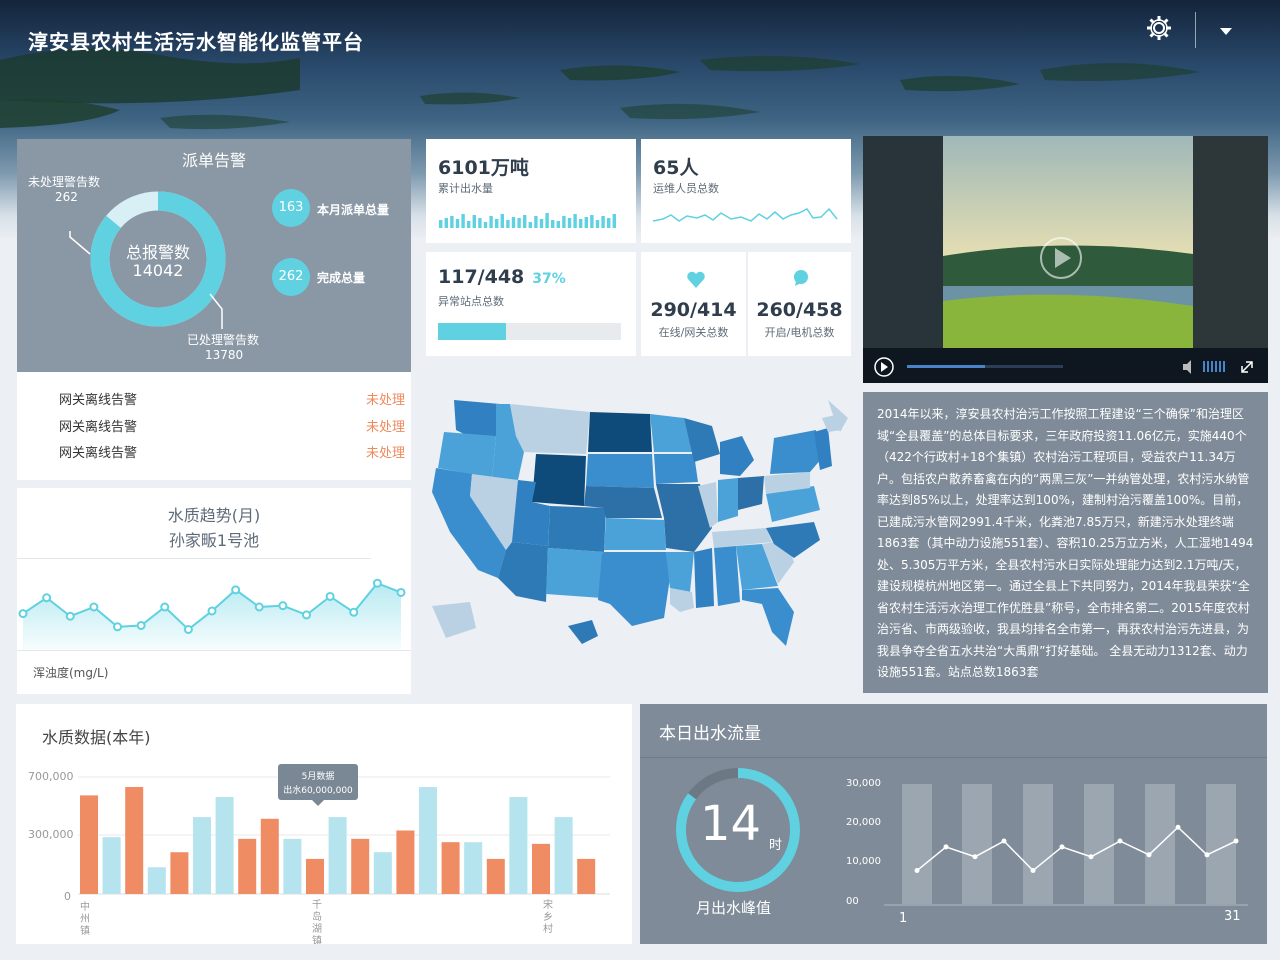 This screenshot has width=1280, height=960. I want to click on abnormal-card: 117/448 37% 异常站点总数, so click(531, 304).